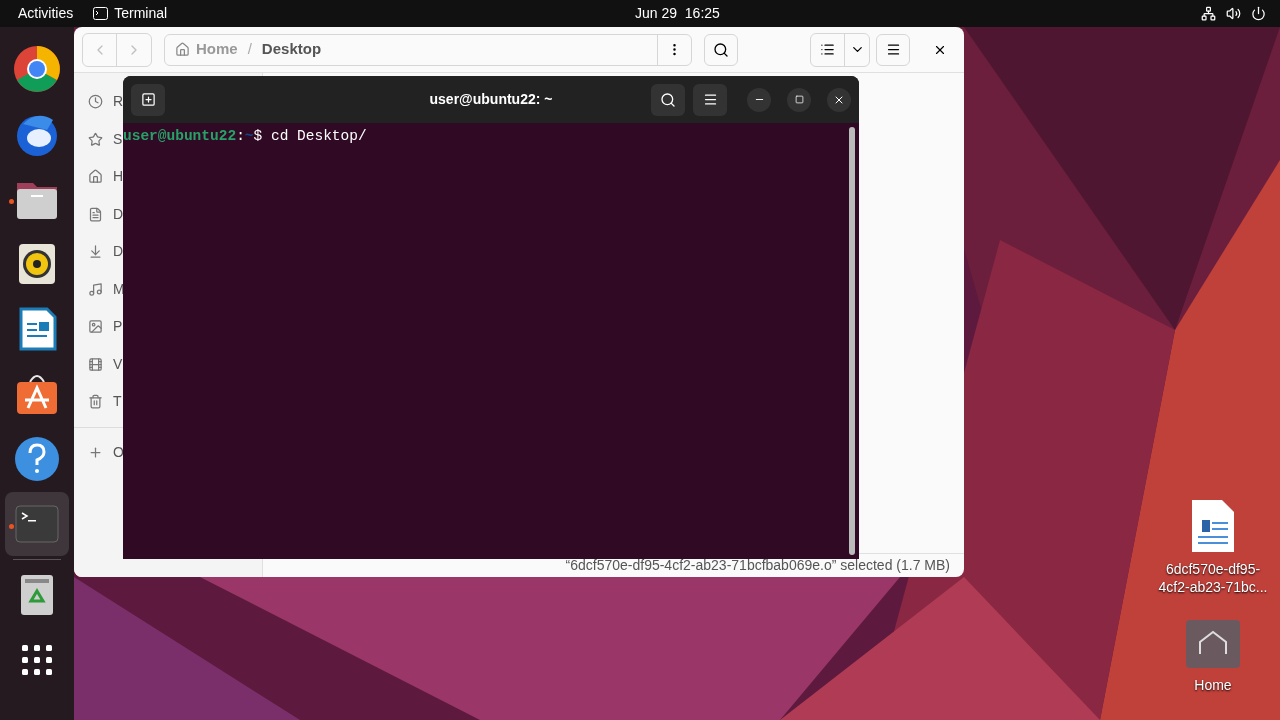 This screenshot has height=720, width=1280. Describe the element at coordinates (291, 49) in the screenshot. I see `path-segment: Desktop` at that location.